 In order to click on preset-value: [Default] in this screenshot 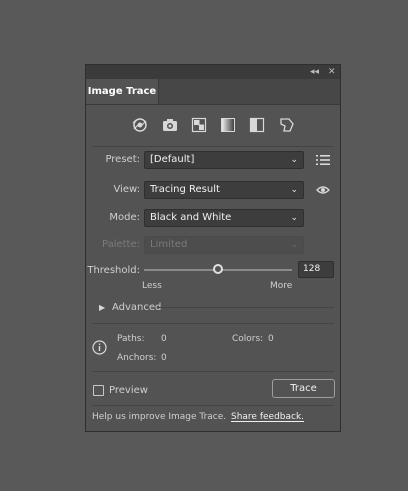, I will do `click(172, 159)`.